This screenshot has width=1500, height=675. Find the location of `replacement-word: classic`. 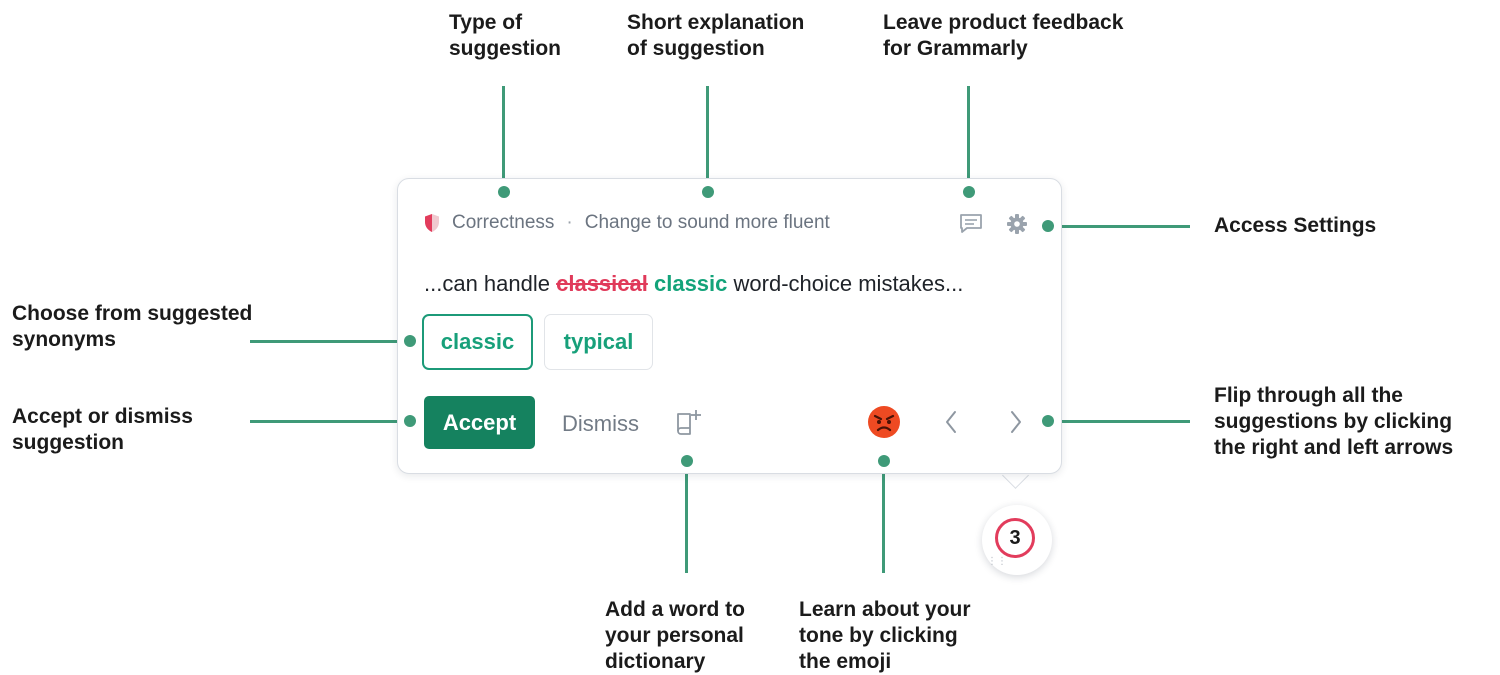

replacement-word: classic is located at coordinates (690, 283).